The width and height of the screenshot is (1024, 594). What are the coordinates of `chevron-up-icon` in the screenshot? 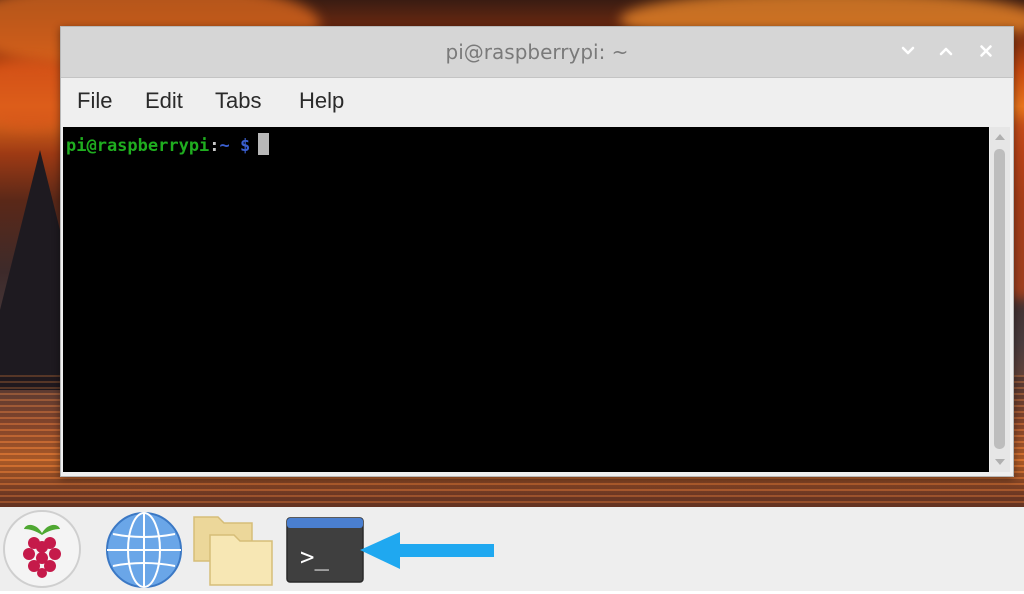 It's located at (946, 51).